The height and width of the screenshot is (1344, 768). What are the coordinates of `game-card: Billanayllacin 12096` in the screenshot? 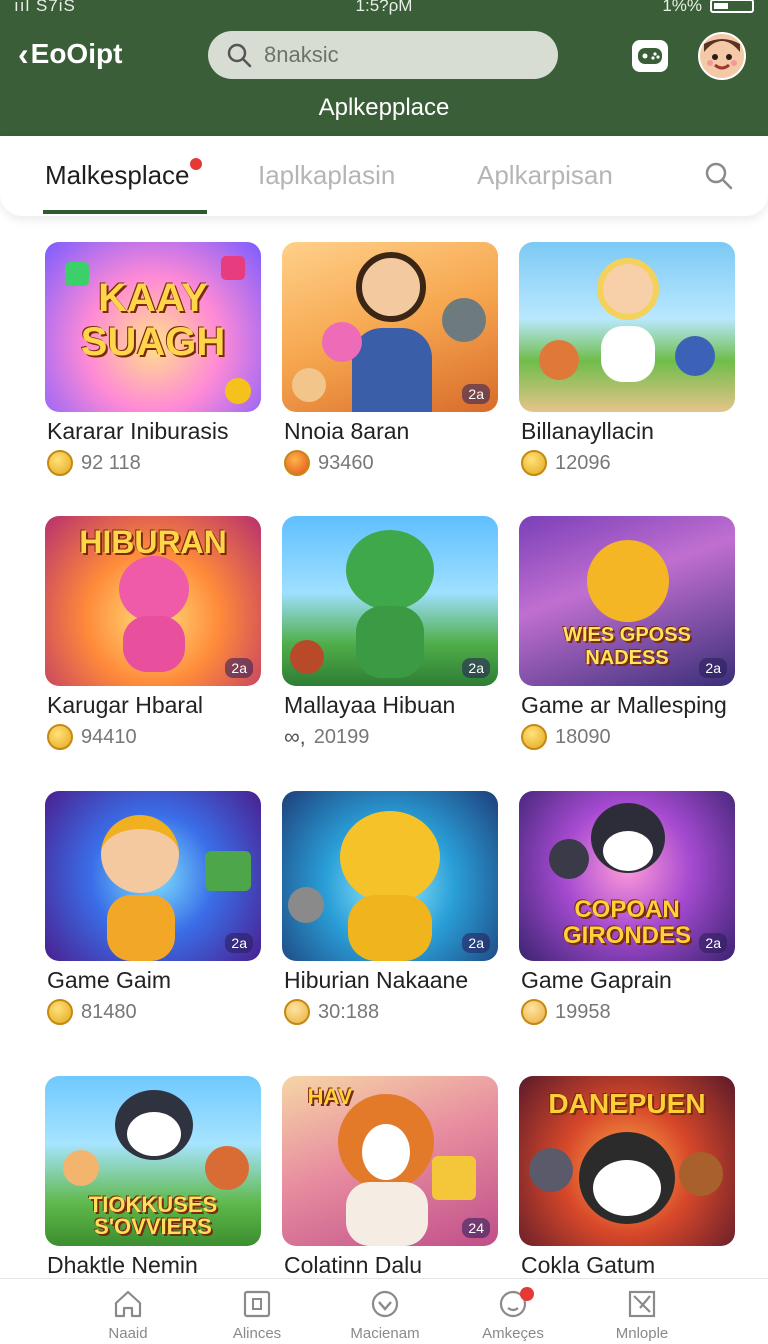 It's located at (627, 359).